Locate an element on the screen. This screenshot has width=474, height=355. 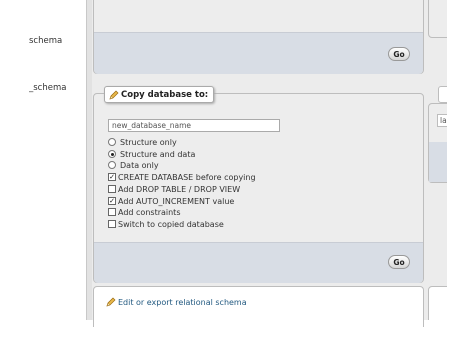
switch-to-copied-label: Switch to copied database is located at coordinates (171, 224).